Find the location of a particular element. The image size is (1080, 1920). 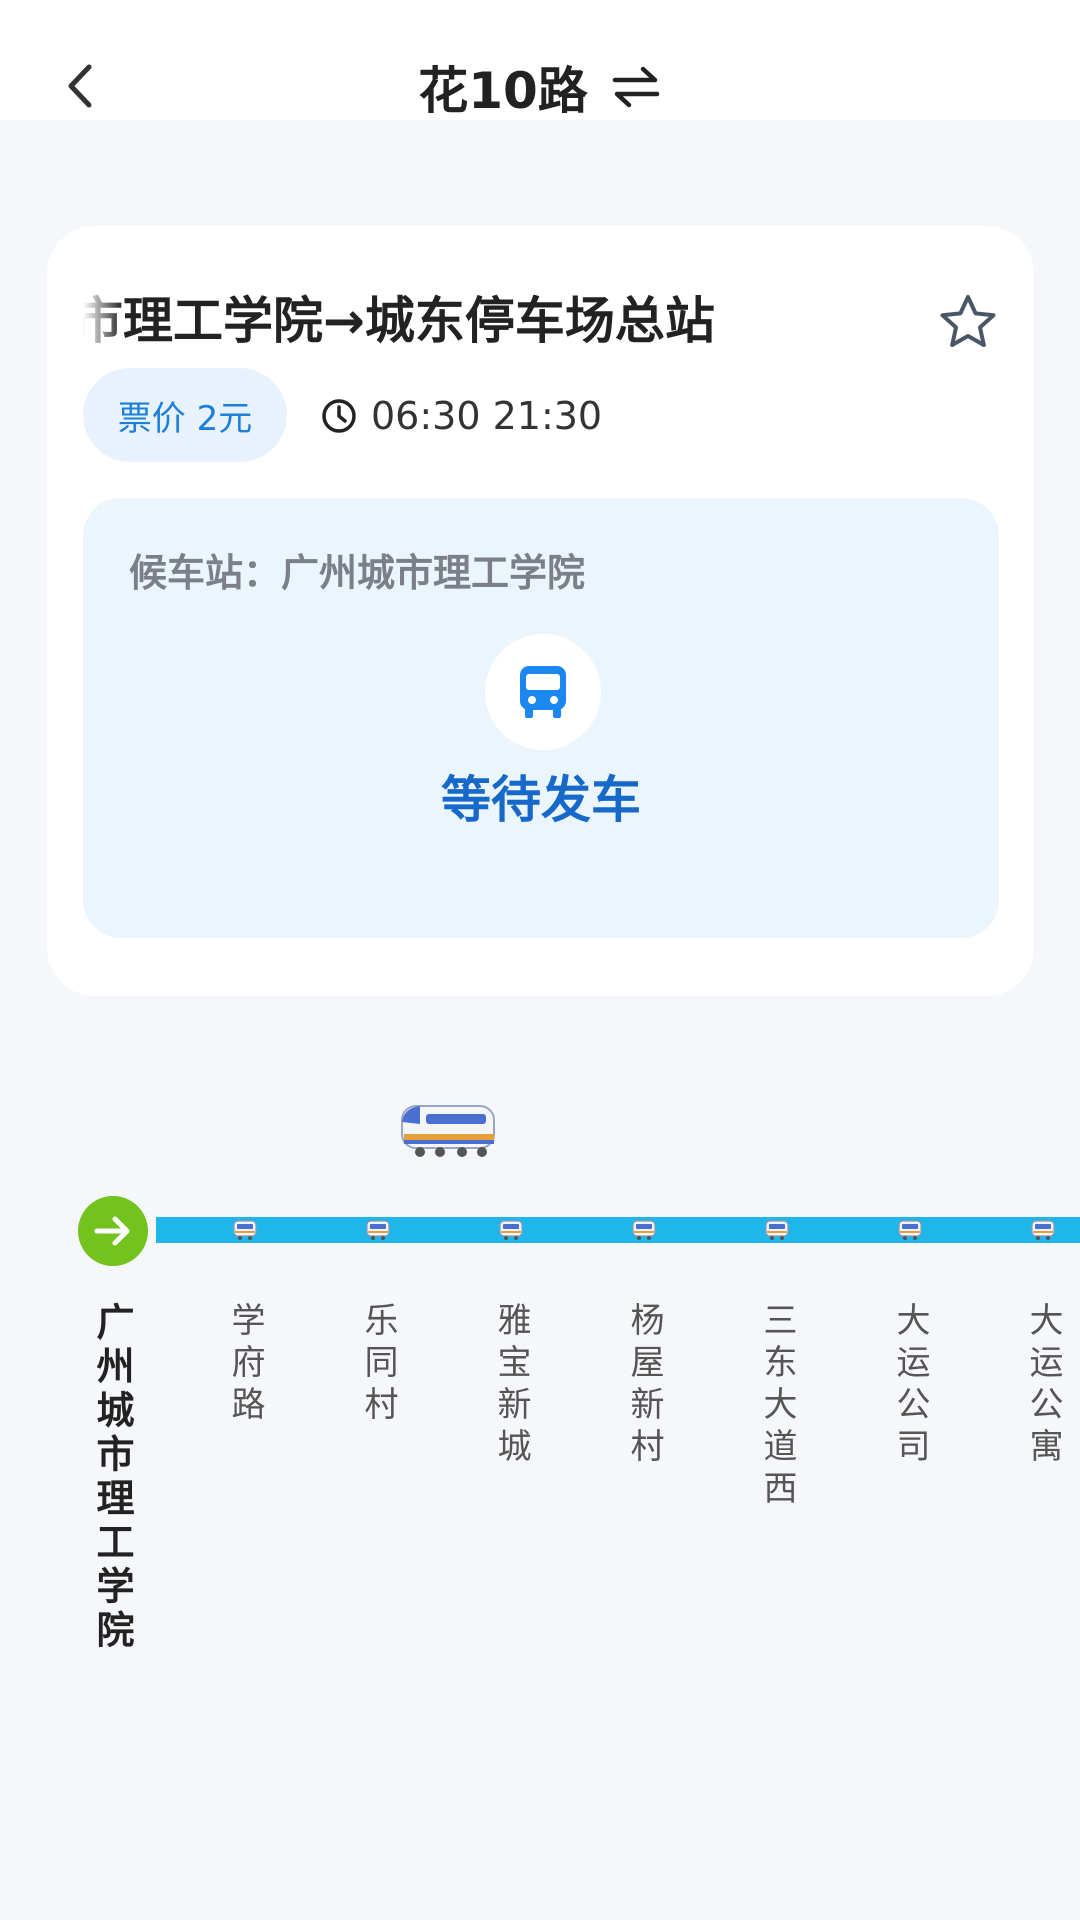

swap-direction-icon is located at coordinates (636, 87).